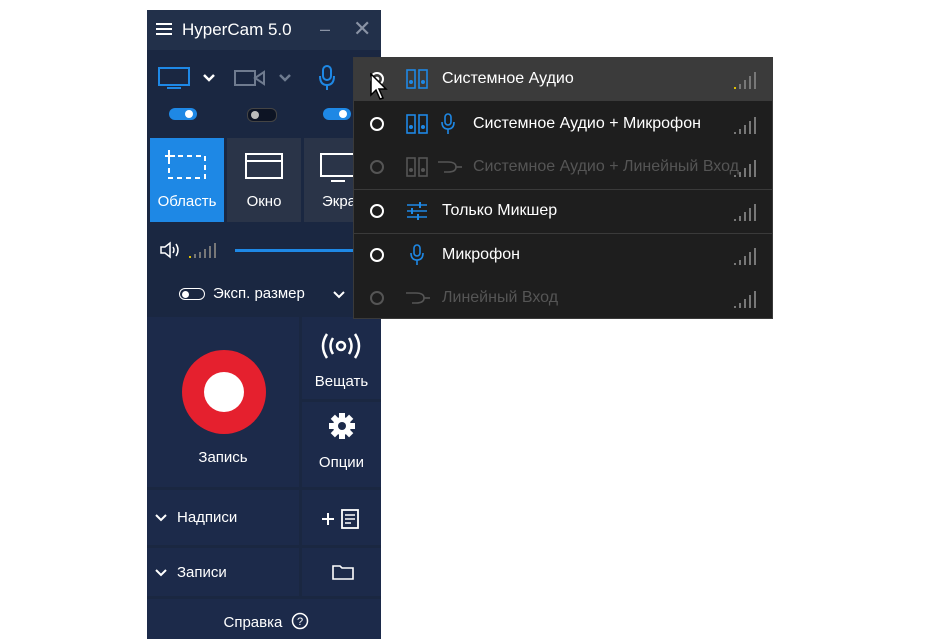 The image size is (939, 639). What do you see at coordinates (253, 622) in the screenshot?
I see `help-label: Справка` at bounding box center [253, 622].